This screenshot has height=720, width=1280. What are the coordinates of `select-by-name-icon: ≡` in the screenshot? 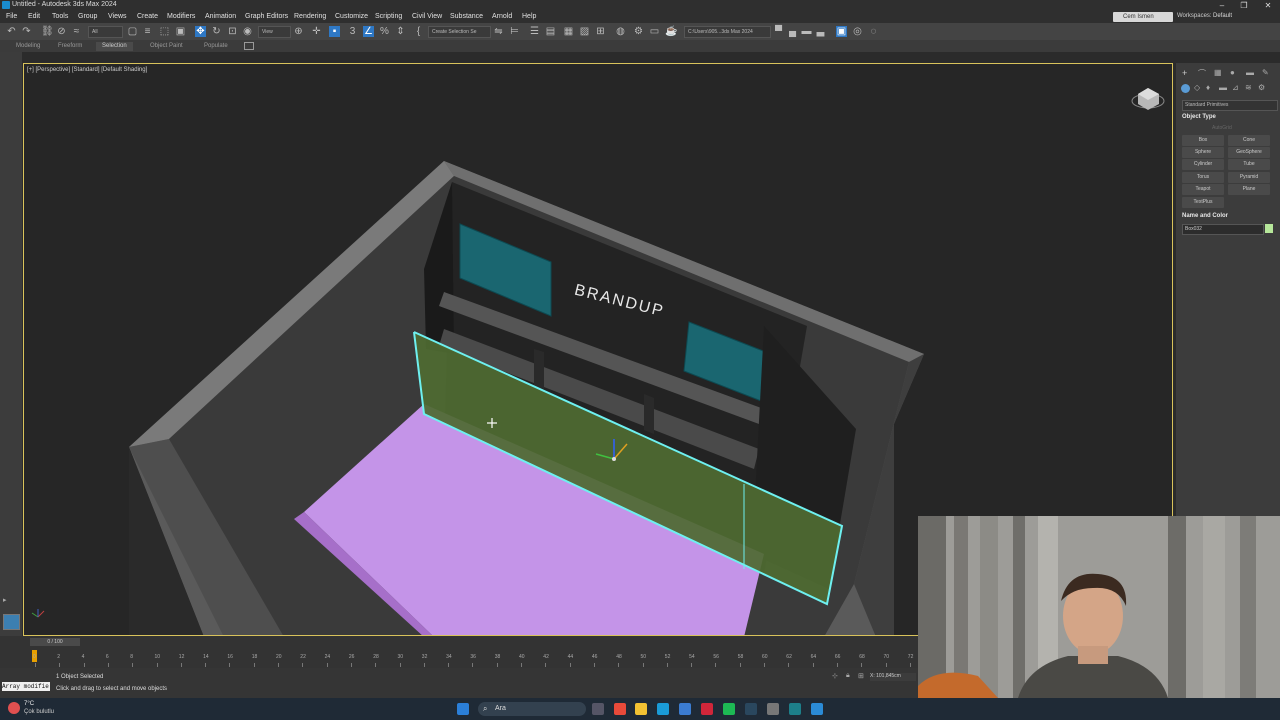 It's located at (147, 31).